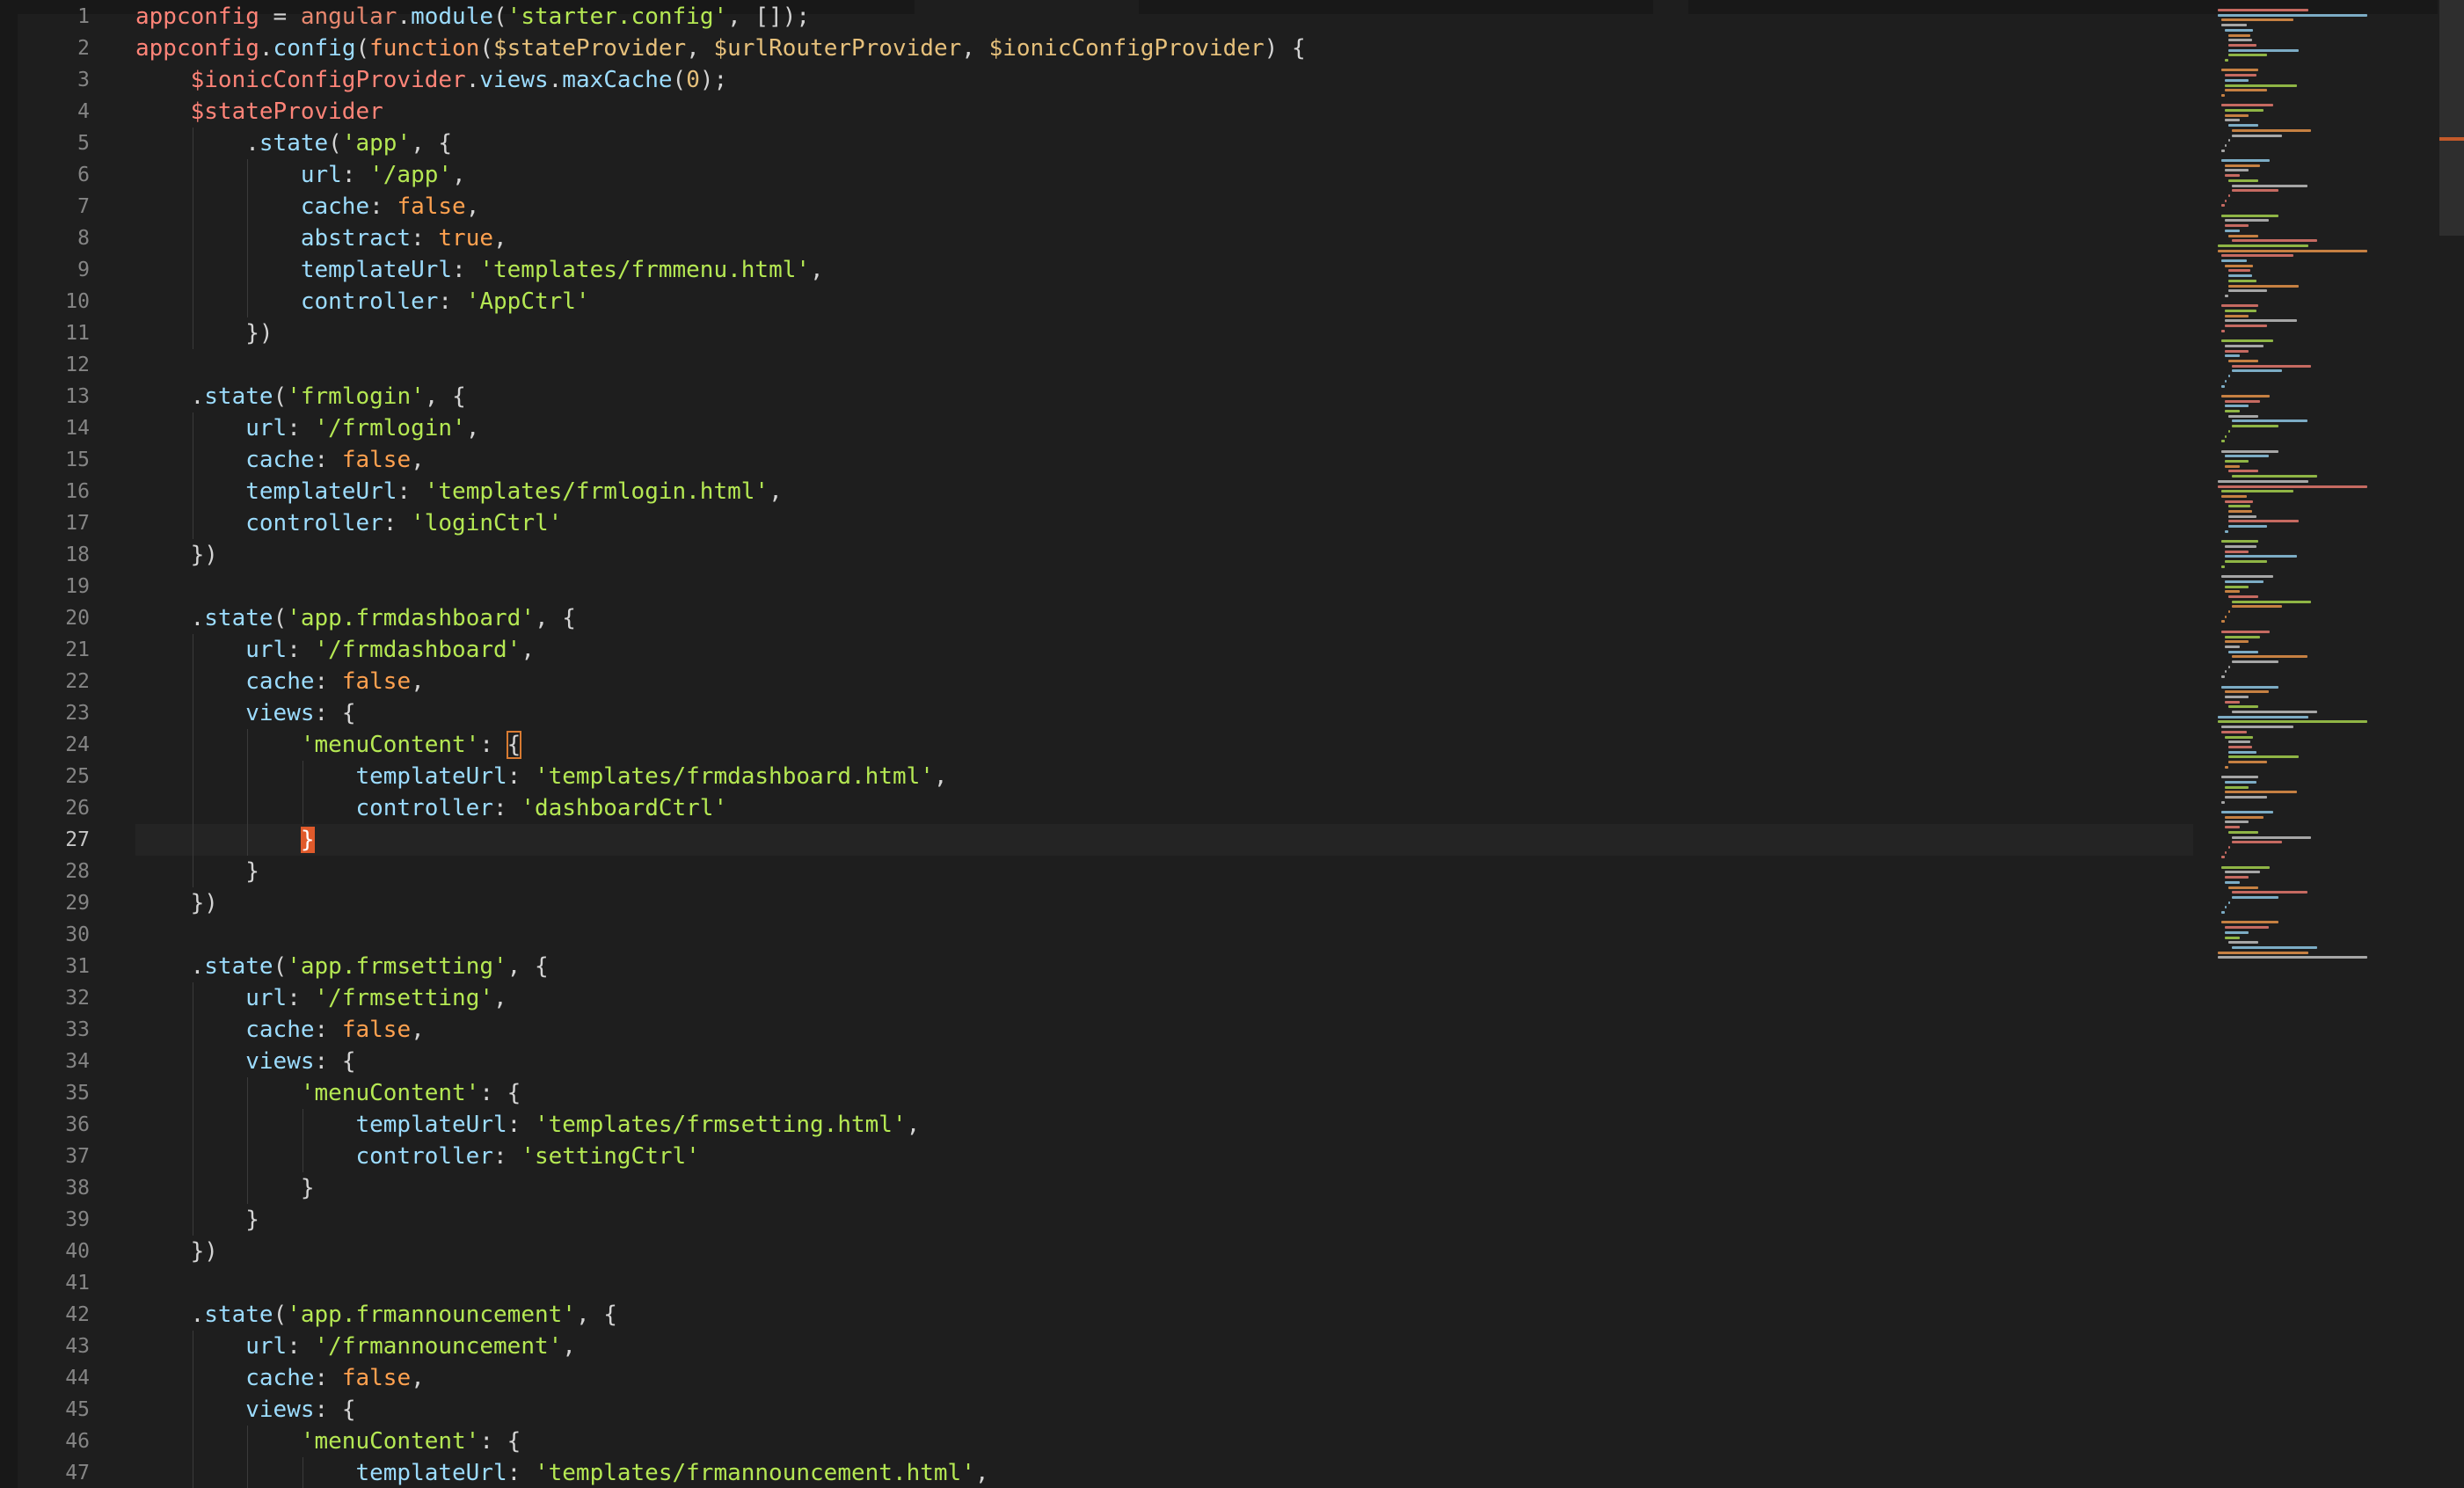 The image size is (2464, 1488). What do you see at coordinates (1164, 967) in the screenshot?
I see `code-line: .state('app.frmsetting', {` at bounding box center [1164, 967].